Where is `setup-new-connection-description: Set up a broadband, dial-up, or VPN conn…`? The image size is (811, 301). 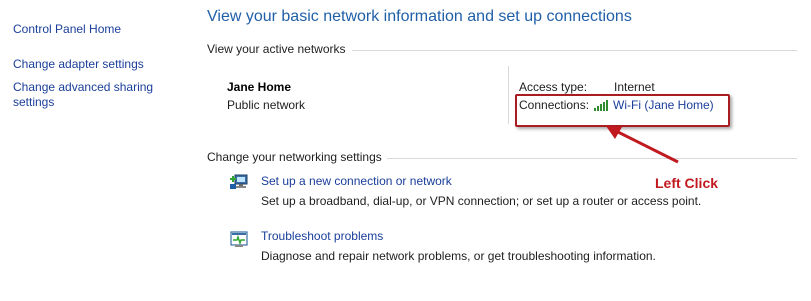 setup-new-connection-description: Set up a broadband, dial-up, or VPN conn… is located at coordinates (481, 201).